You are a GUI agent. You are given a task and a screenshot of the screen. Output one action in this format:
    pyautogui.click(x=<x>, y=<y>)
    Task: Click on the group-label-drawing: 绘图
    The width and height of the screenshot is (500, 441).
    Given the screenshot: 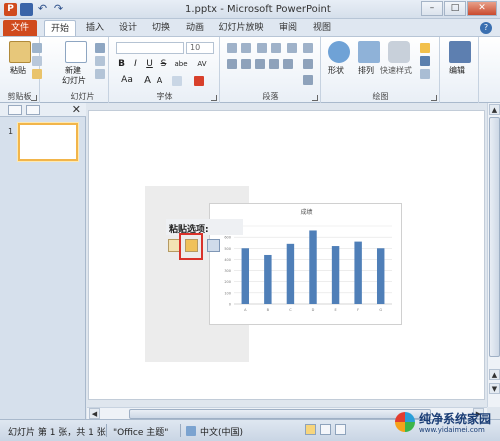 What is the action you would take?
    pyautogui.click(x=380, y=96)
    